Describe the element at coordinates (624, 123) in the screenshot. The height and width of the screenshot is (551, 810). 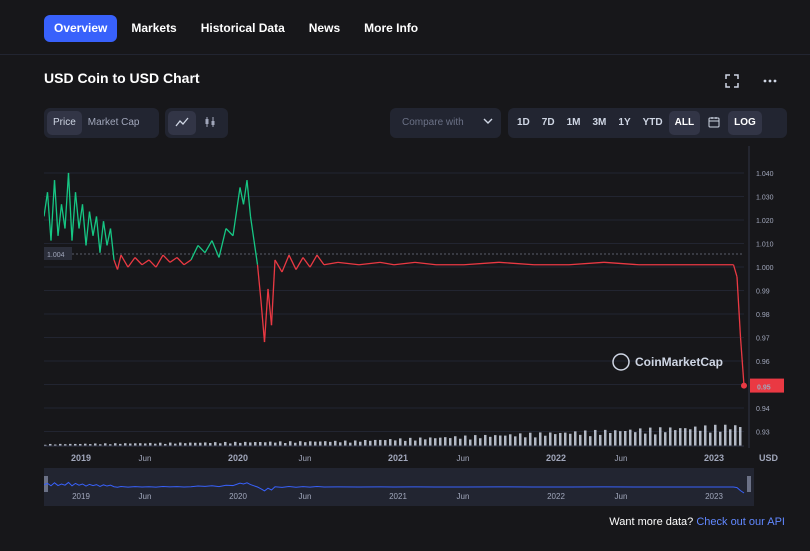
I see `range-1y: 1Y` at that location.